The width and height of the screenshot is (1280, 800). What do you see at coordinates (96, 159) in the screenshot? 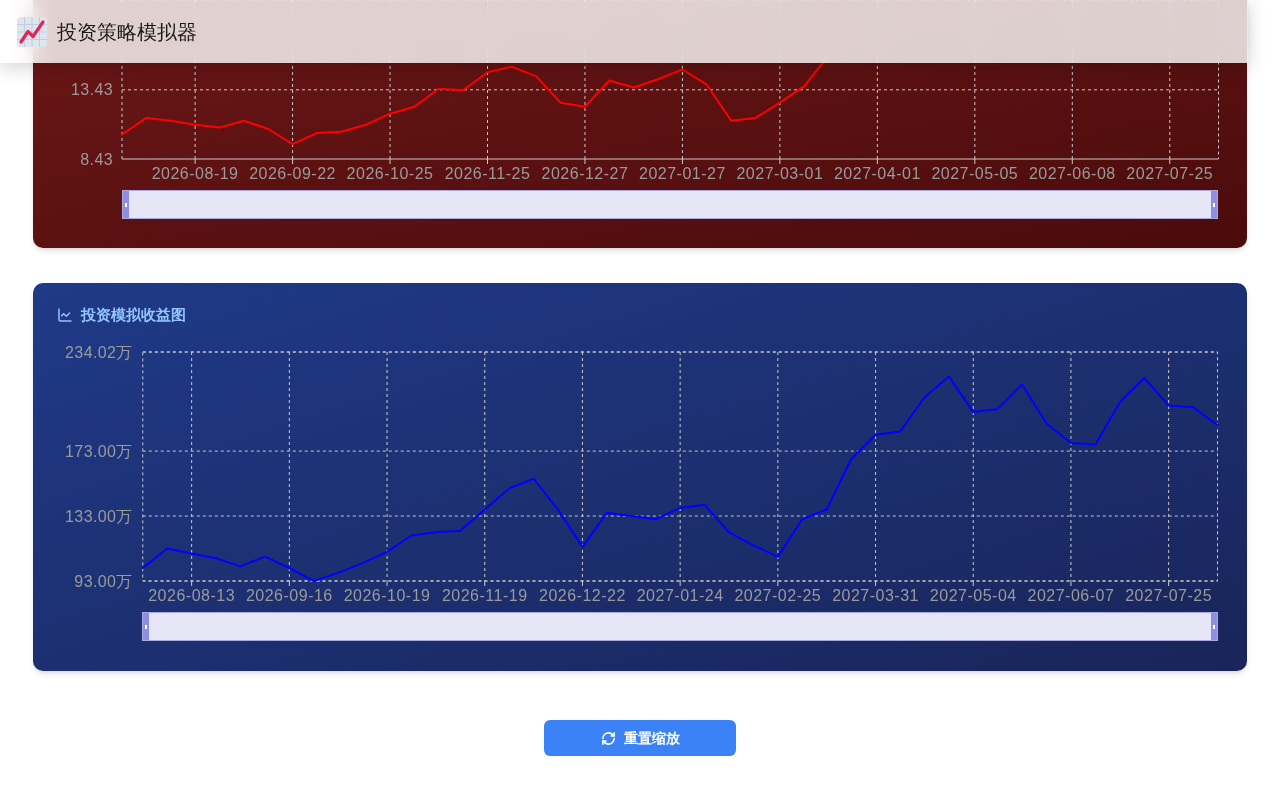
I see `y-axis-label: 8.43` at bounding box center [96, 159].